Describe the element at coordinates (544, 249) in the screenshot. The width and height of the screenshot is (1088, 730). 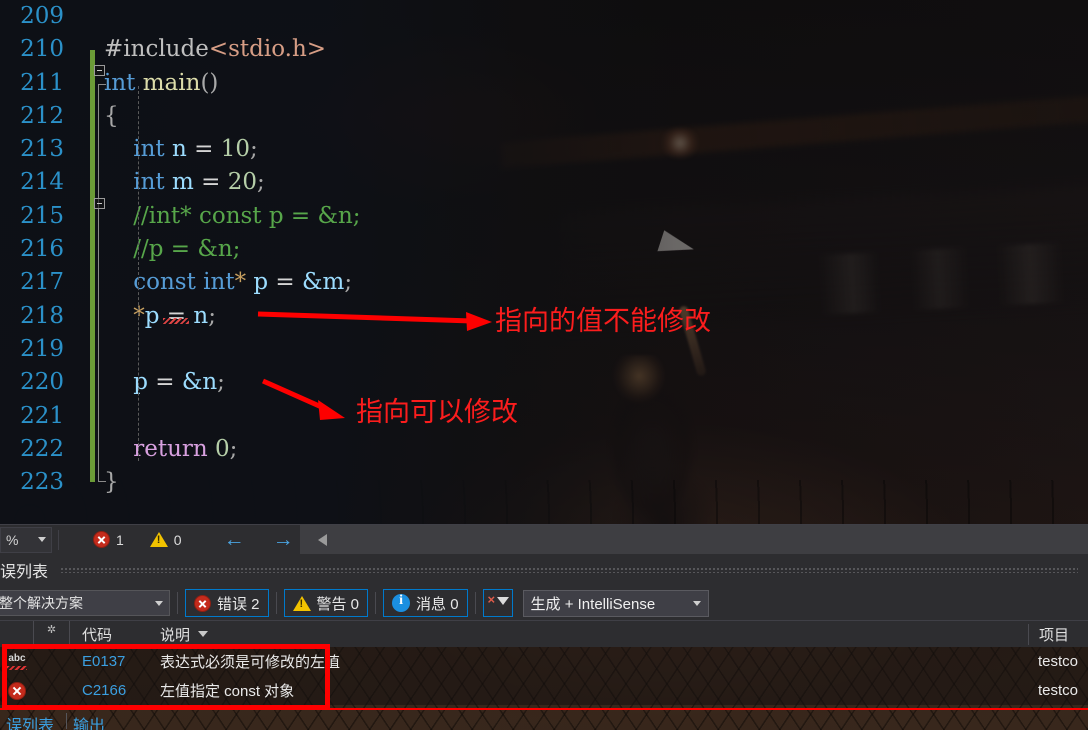
I see `code-line: 216 //p = &n;` at that location.